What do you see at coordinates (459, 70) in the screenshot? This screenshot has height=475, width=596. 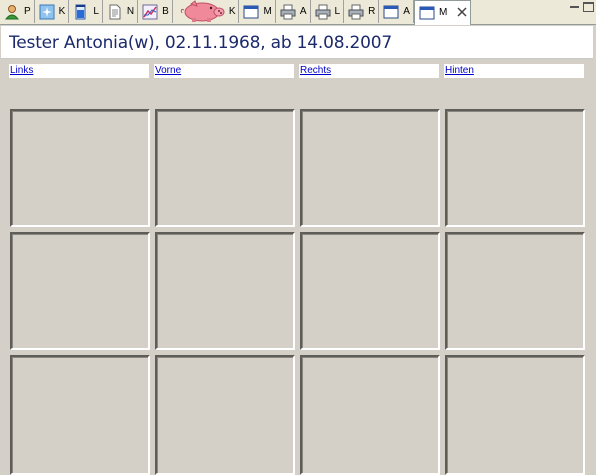 I see `column-link: Hinten` at bounding box center [459, 70].